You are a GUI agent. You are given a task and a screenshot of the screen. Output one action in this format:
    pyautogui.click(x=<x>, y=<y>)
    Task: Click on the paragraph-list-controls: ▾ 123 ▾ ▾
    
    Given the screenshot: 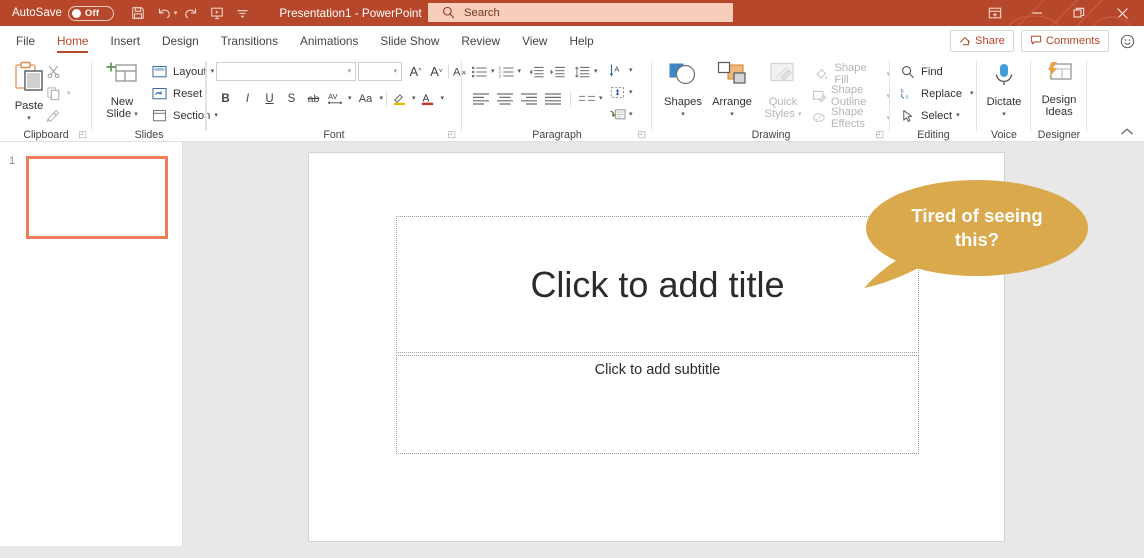 What is the action you would take?
    pyautogui.click(x=534, y=71)
    